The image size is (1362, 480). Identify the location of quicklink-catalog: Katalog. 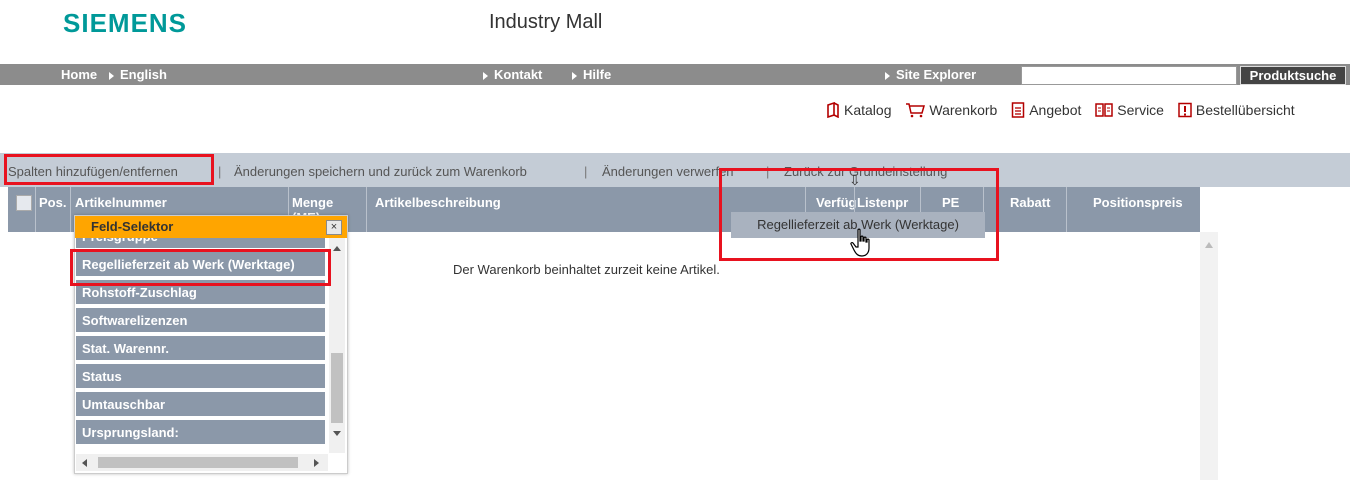
(858, 110).